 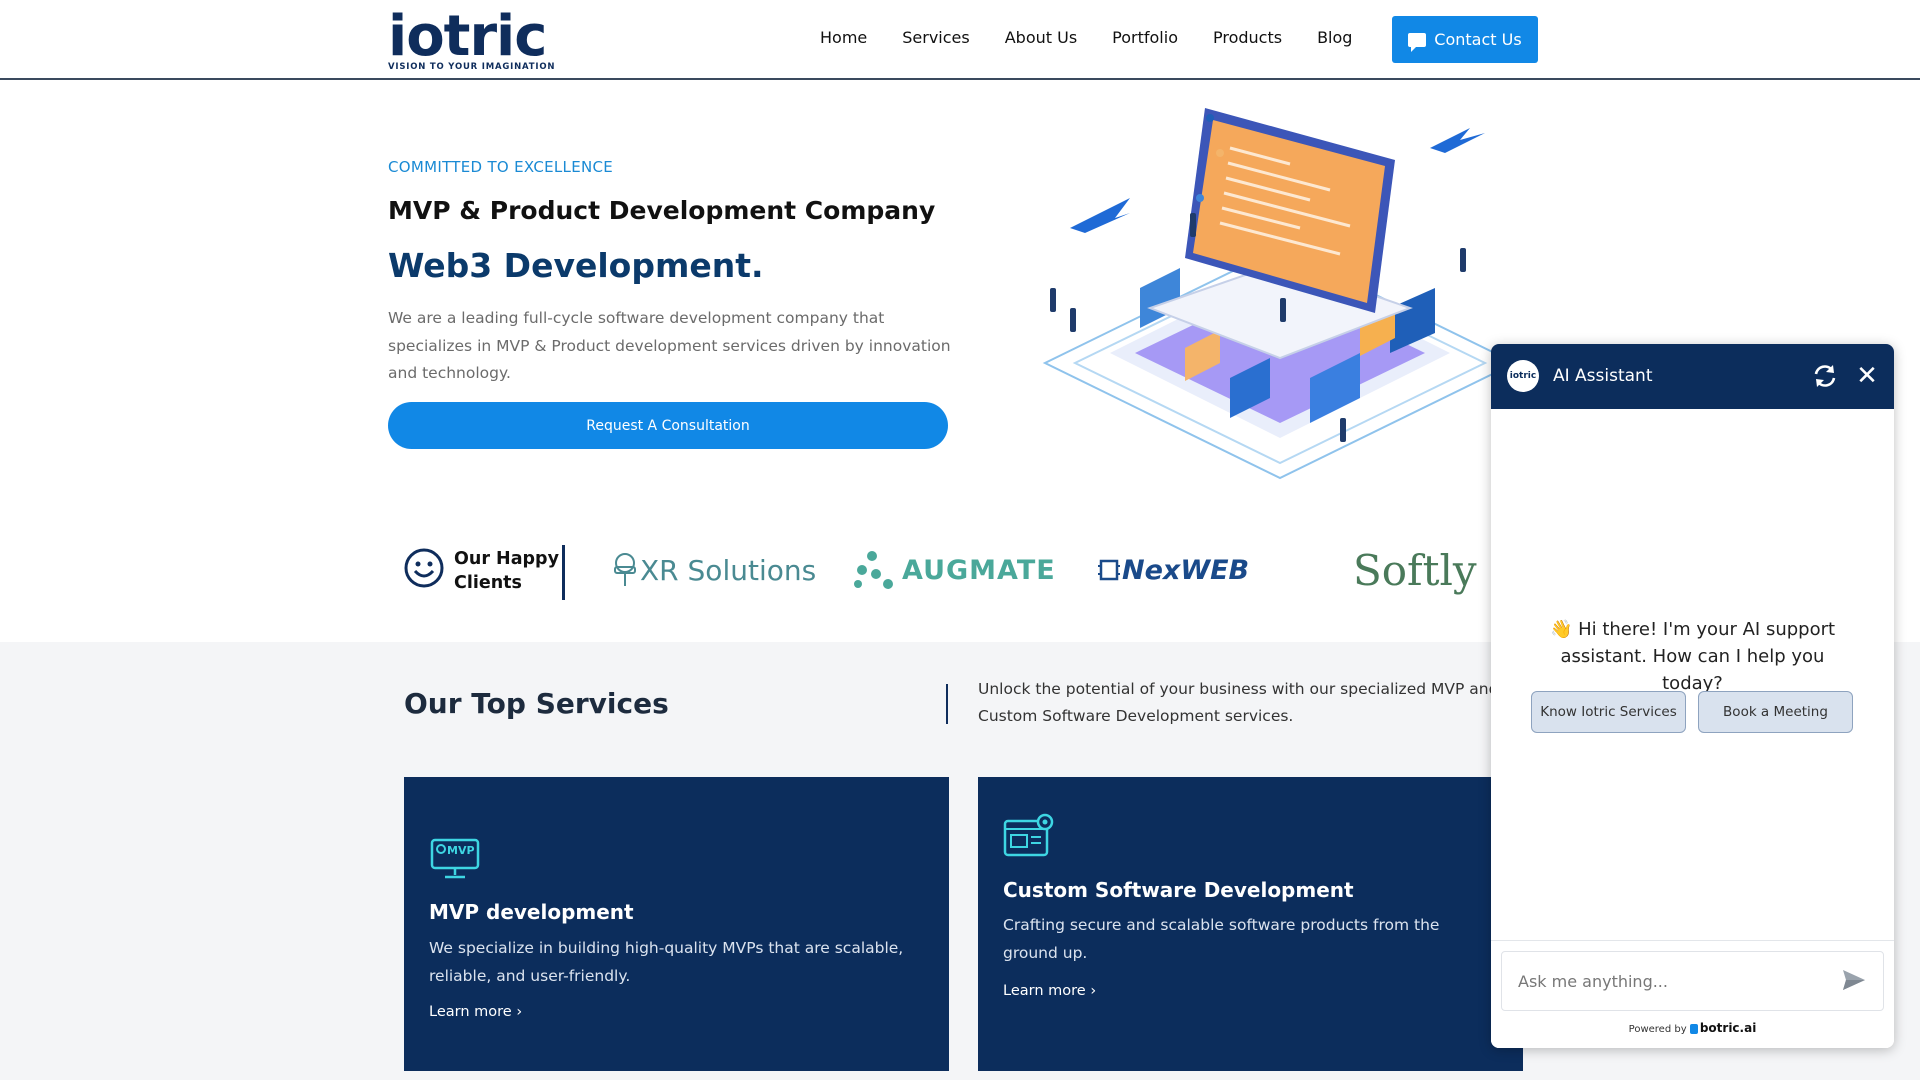 I want to click on client-logo-augmate: AUGMATE, so click(x=954, y=570).